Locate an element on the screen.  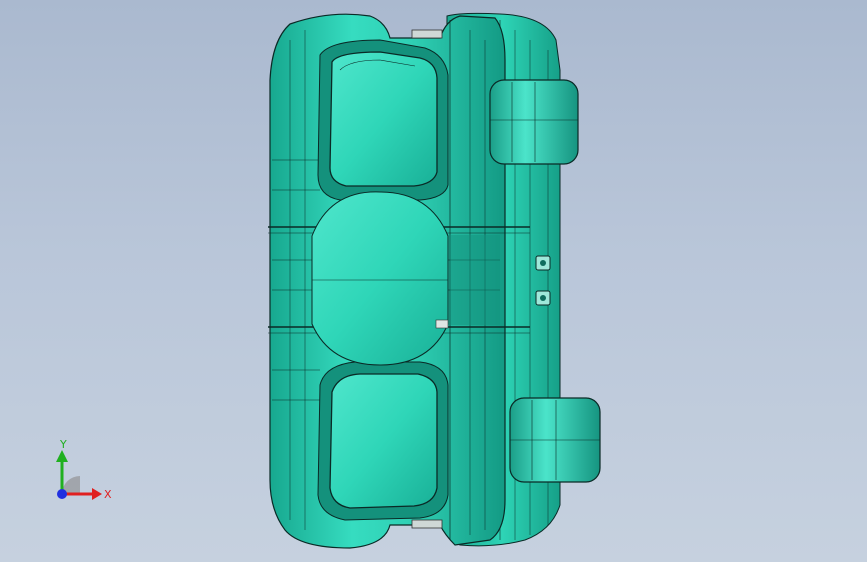
upper-armrest is located at coordinates (534, 122).